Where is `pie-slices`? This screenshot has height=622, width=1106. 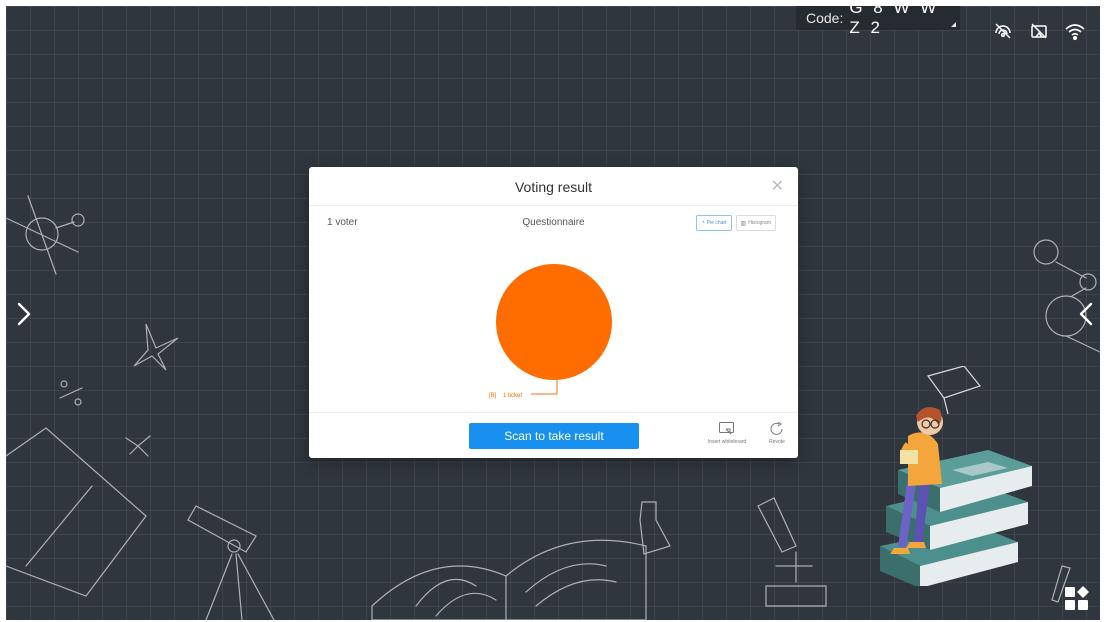
pie-slices is located at coordinates (554, 322).